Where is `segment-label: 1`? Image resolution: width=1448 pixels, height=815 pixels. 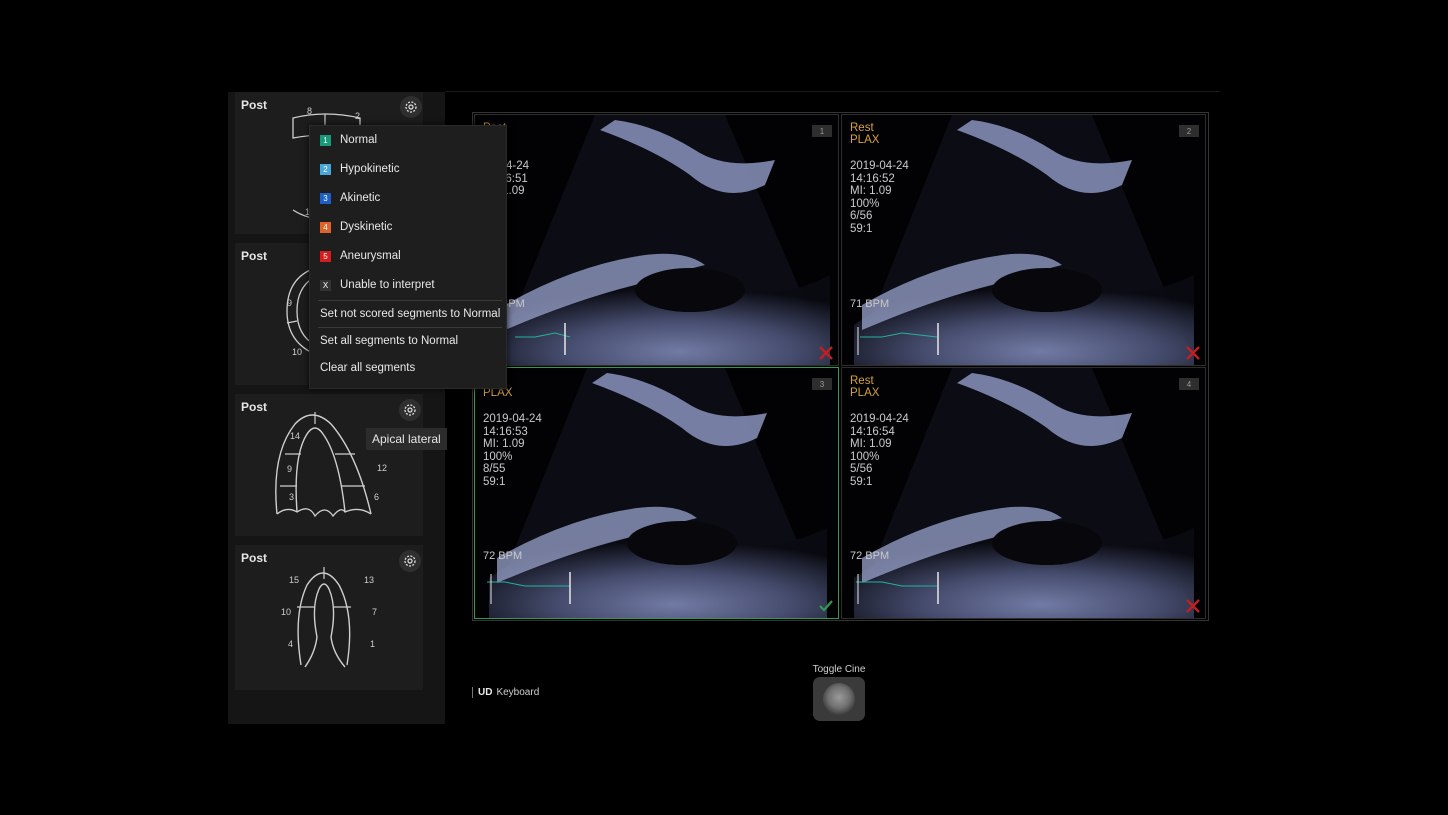
segment-label: 1 is located at coordinates (373, 644).